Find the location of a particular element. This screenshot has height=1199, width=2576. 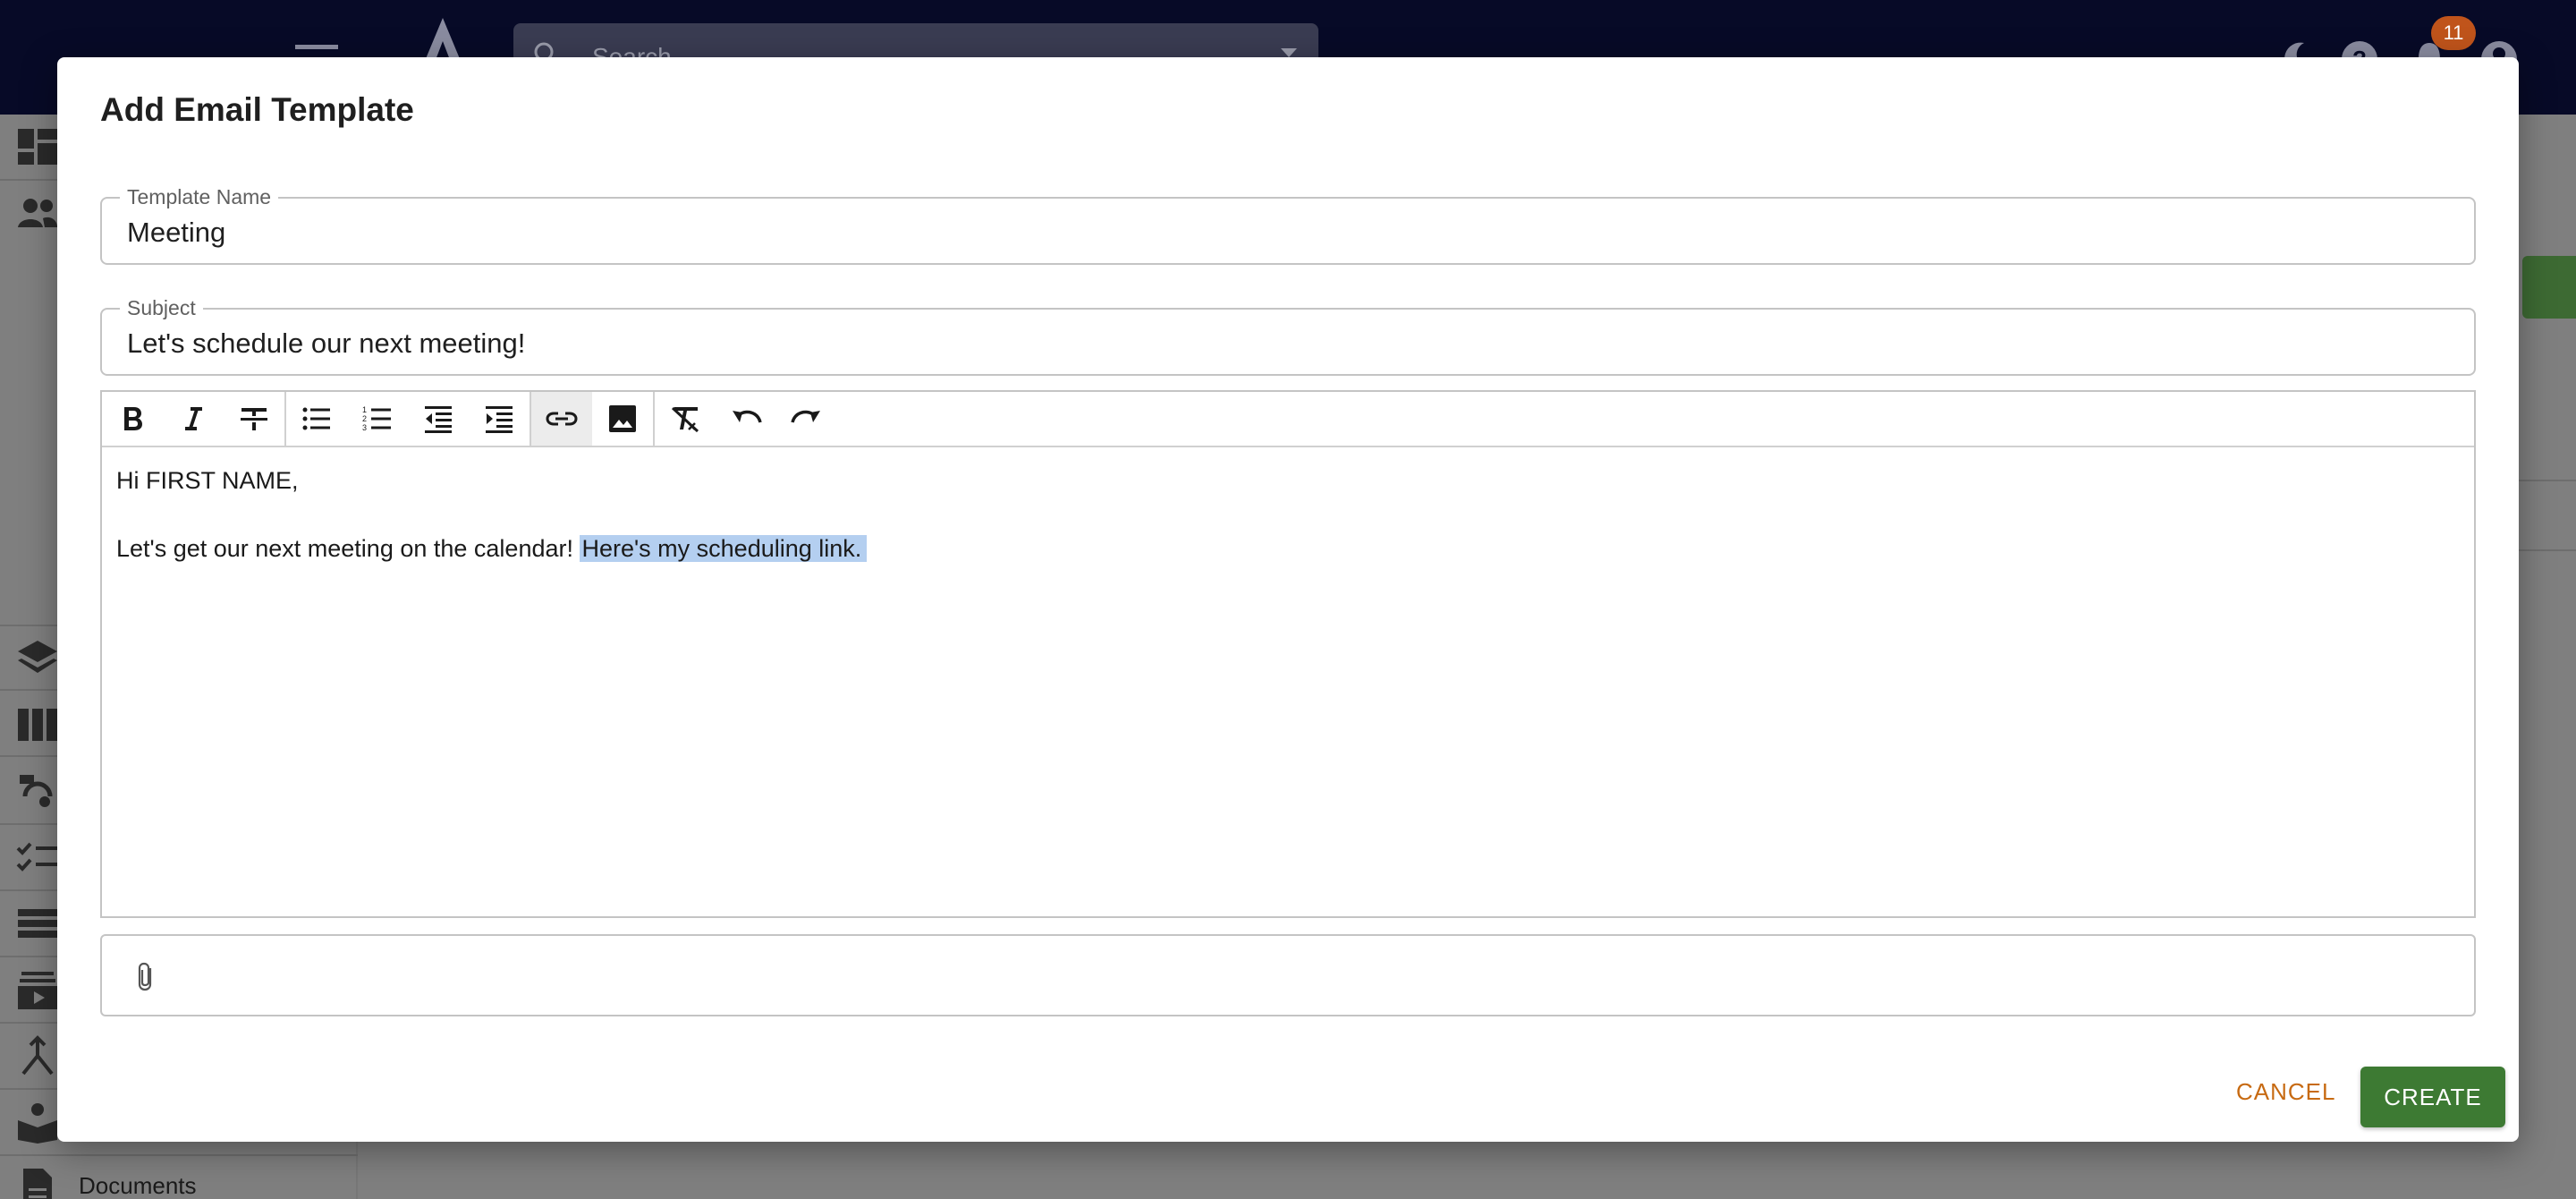

reading-icon is located at coordinates (37, 1122).